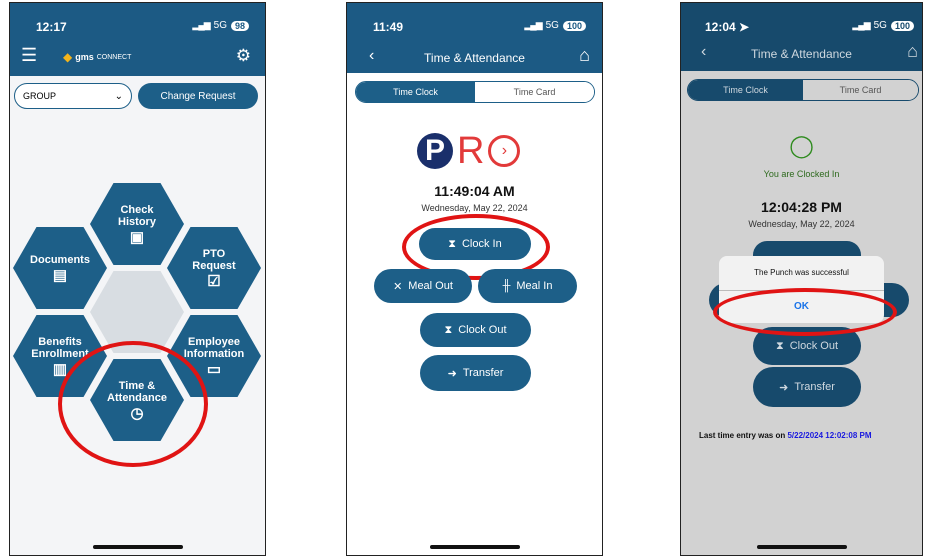  I want to click on tile-label: Documents, so click(60, 260).